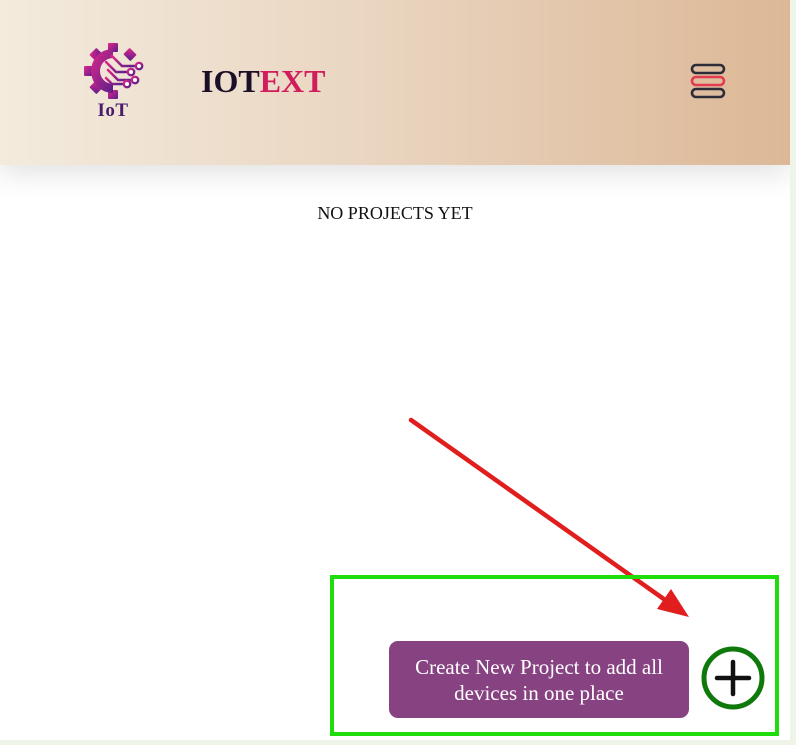  What do you see at coordinates (230, 81) in the screenshot?
I see `brand-title-part1: IOT` at bounding box center [230, 81].